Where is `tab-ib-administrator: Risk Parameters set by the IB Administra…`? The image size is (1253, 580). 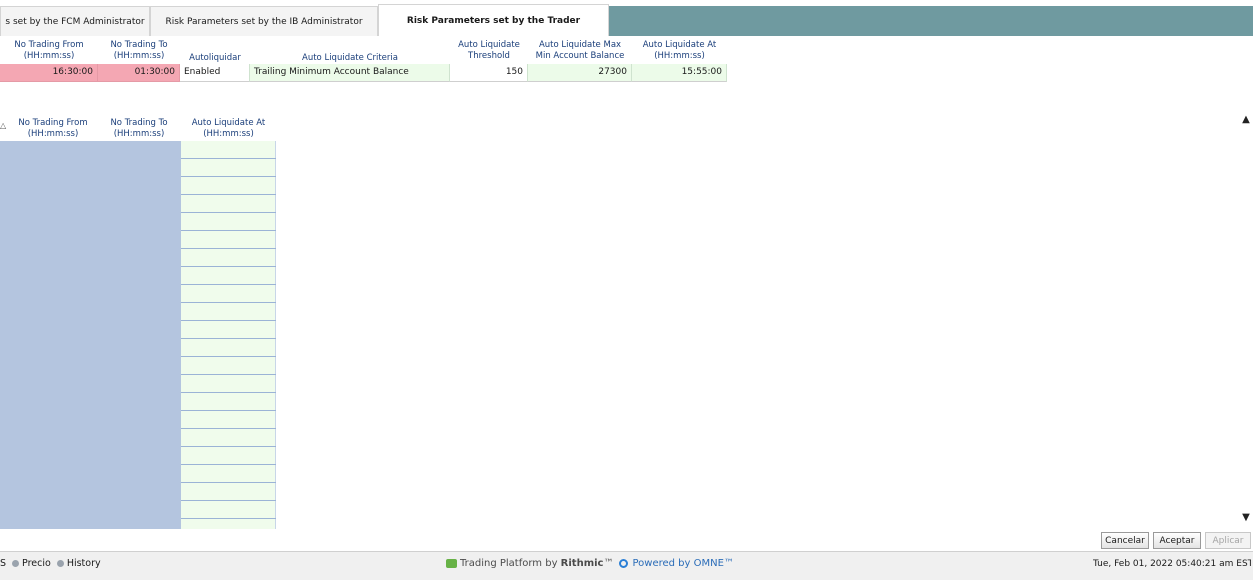
tab-ib-administrator: Risk Parameters set by the IB Administra… is located at coordinates (264, 21).